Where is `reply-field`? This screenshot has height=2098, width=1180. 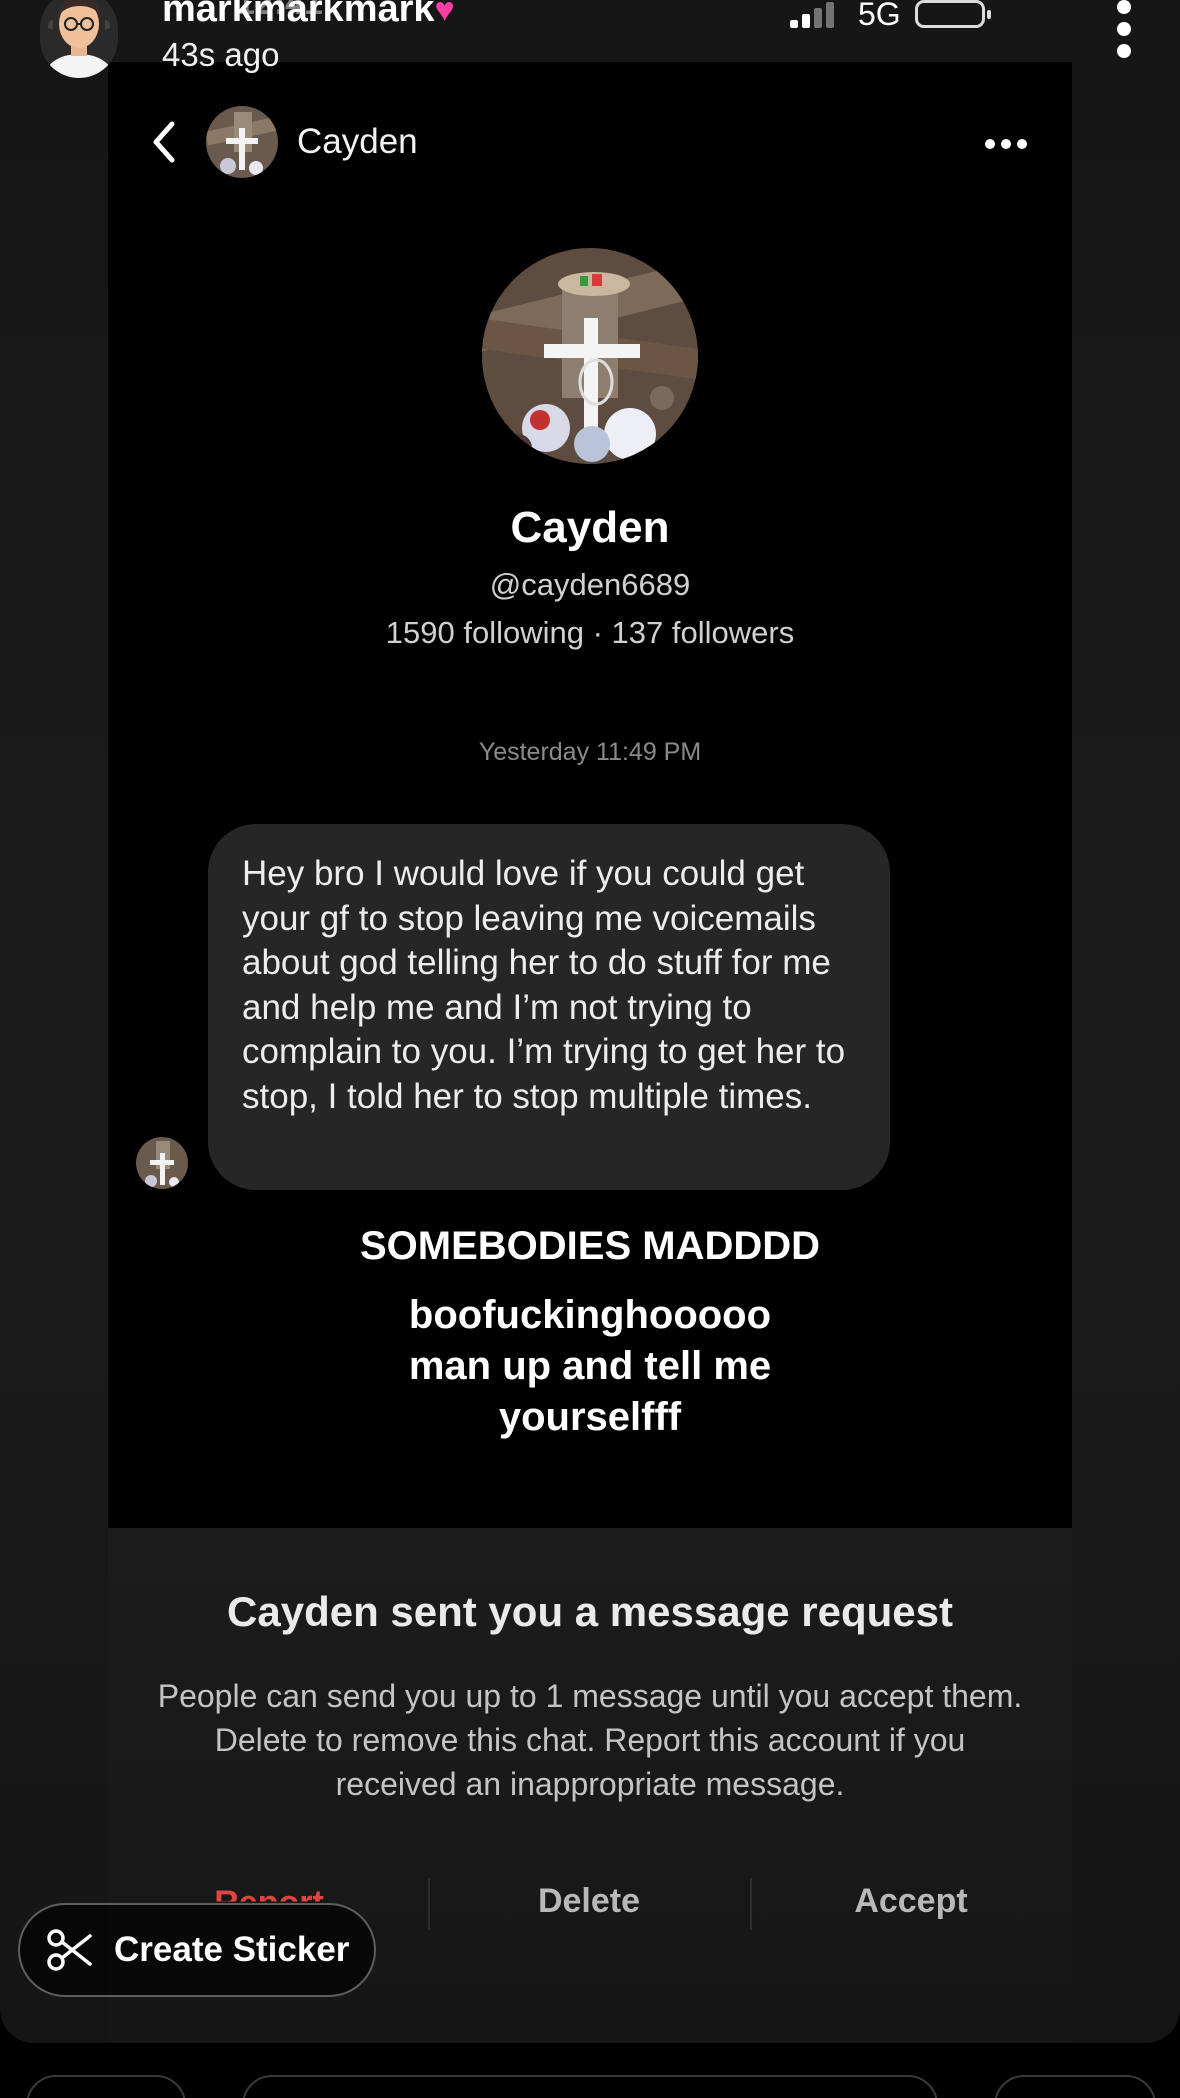 reply-field is located at coordinates (590, 2086).